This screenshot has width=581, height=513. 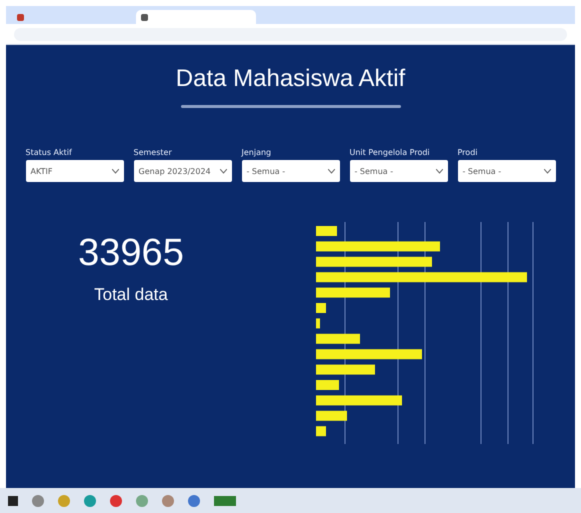 What do you see at coordinates (75, 171) in the screenshot?
I see `filter-select: AKTIF` at bounding box center [75, 171].